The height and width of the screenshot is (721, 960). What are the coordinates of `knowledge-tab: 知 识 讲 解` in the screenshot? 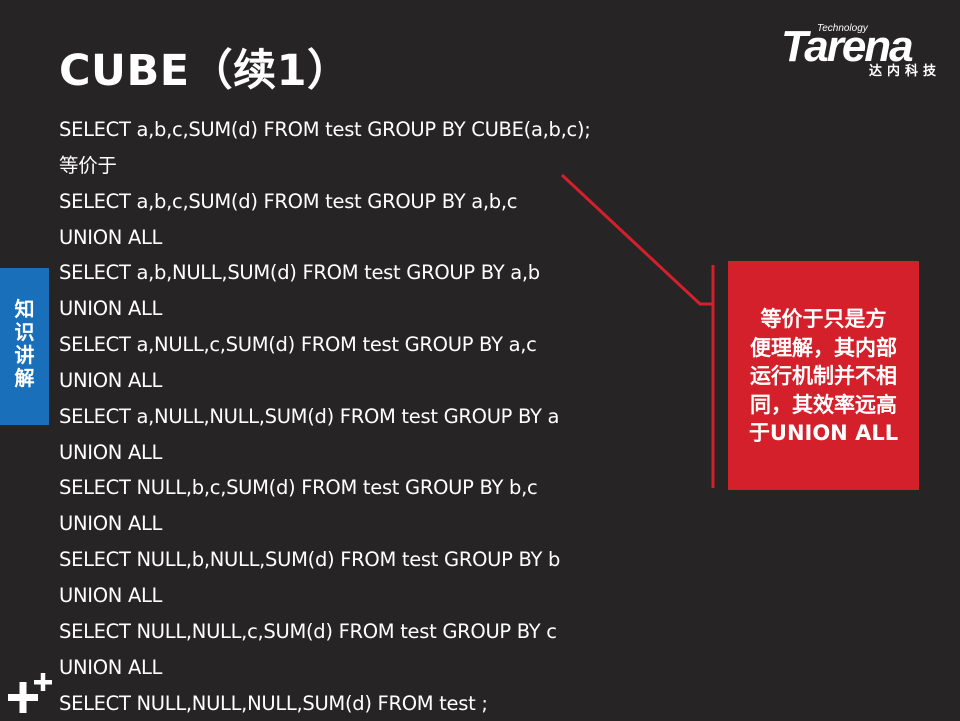 It's located at (24, 346).